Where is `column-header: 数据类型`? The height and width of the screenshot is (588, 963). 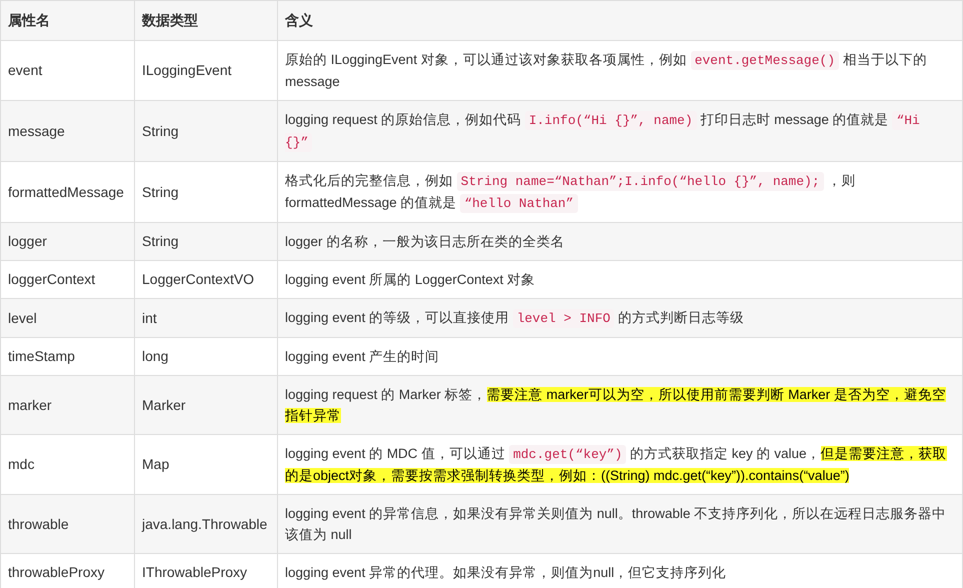
column-header: 数据类型 is located at coordinates (206, 20).